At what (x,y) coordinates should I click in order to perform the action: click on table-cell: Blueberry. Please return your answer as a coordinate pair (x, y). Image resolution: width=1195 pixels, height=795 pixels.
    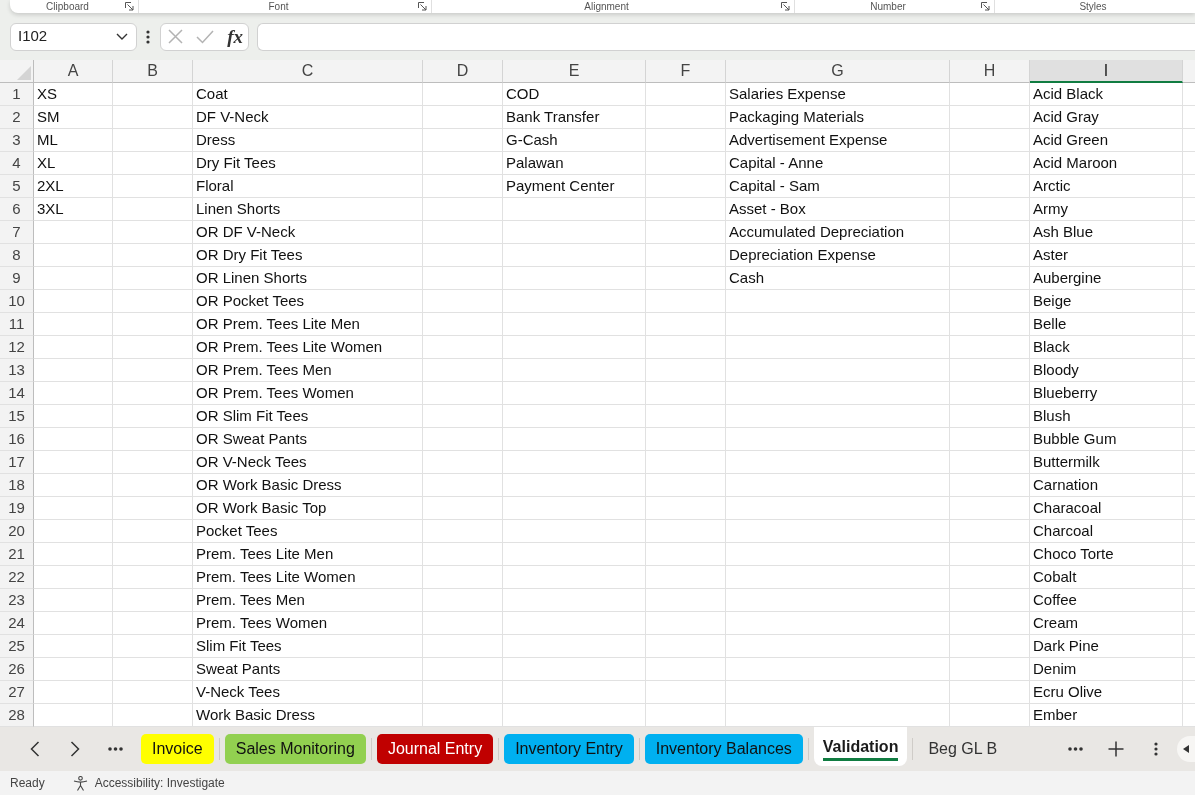
    Looking at the image, I should click on (1106, 393).